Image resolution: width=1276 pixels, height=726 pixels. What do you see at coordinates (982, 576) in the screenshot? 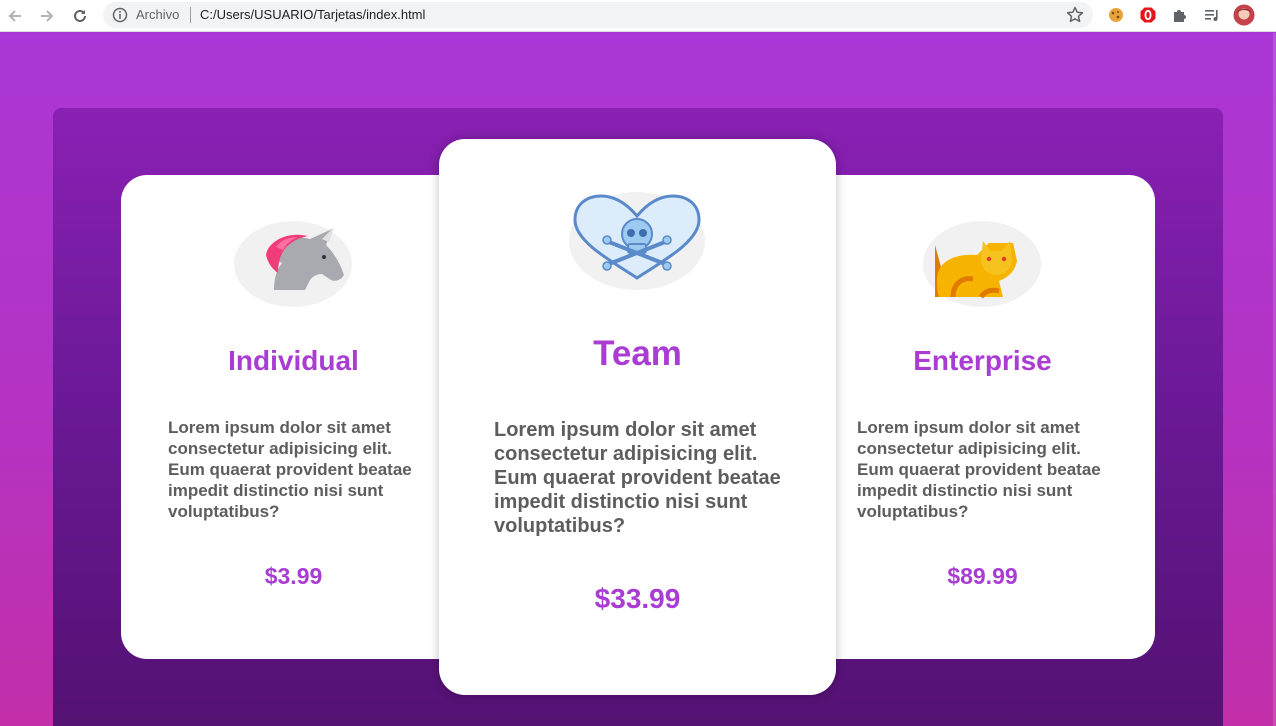
I see `card-price: $89.99` at bounding box center [982, 576].